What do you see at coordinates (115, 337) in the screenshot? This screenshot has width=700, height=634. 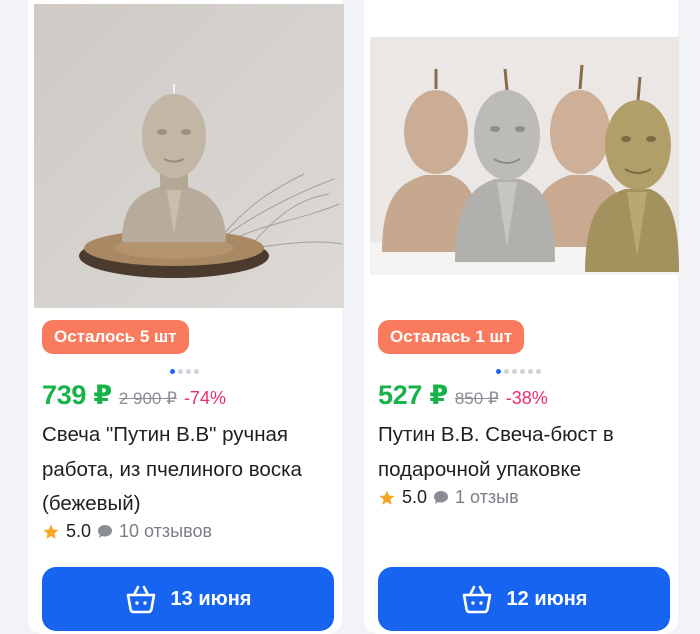 I see `stock-badge: Осталось 5 шт` at bounding box center [115, 337].